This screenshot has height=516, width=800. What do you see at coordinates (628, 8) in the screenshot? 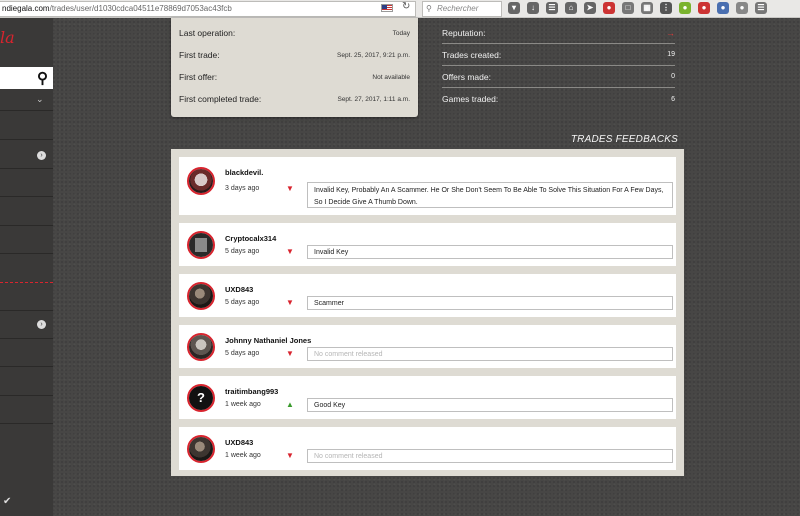
I see `puzzle-icon: □` at bounding box center [628, 8].